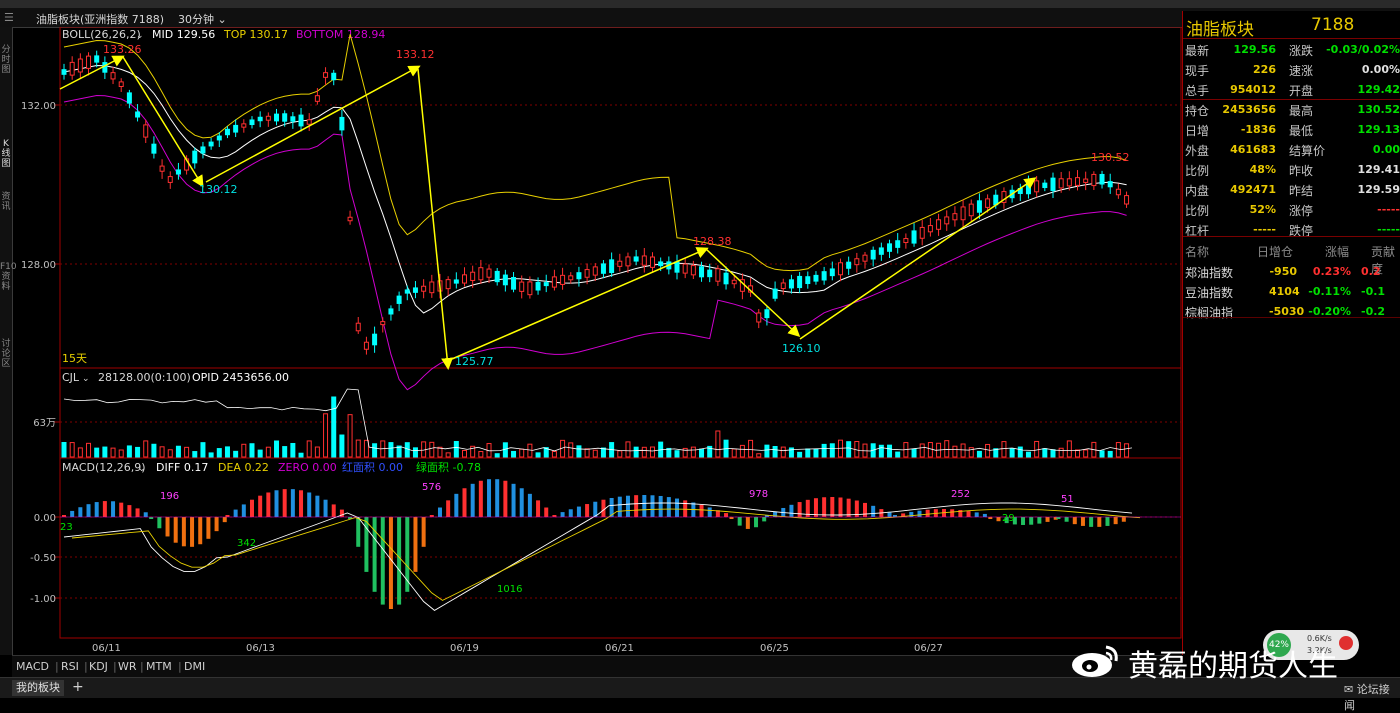 The height and width of the screenshot is (713, 1400). I want to click on annotation-low-126-10: 126.10, so click(801, 348).